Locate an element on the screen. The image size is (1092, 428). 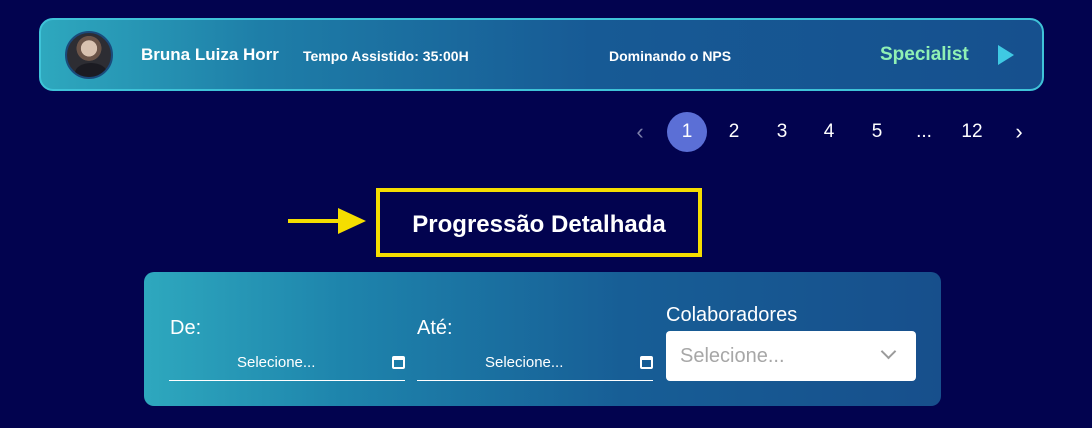
section-title: Progressão Detalhada is located at coordinates (539, 224).